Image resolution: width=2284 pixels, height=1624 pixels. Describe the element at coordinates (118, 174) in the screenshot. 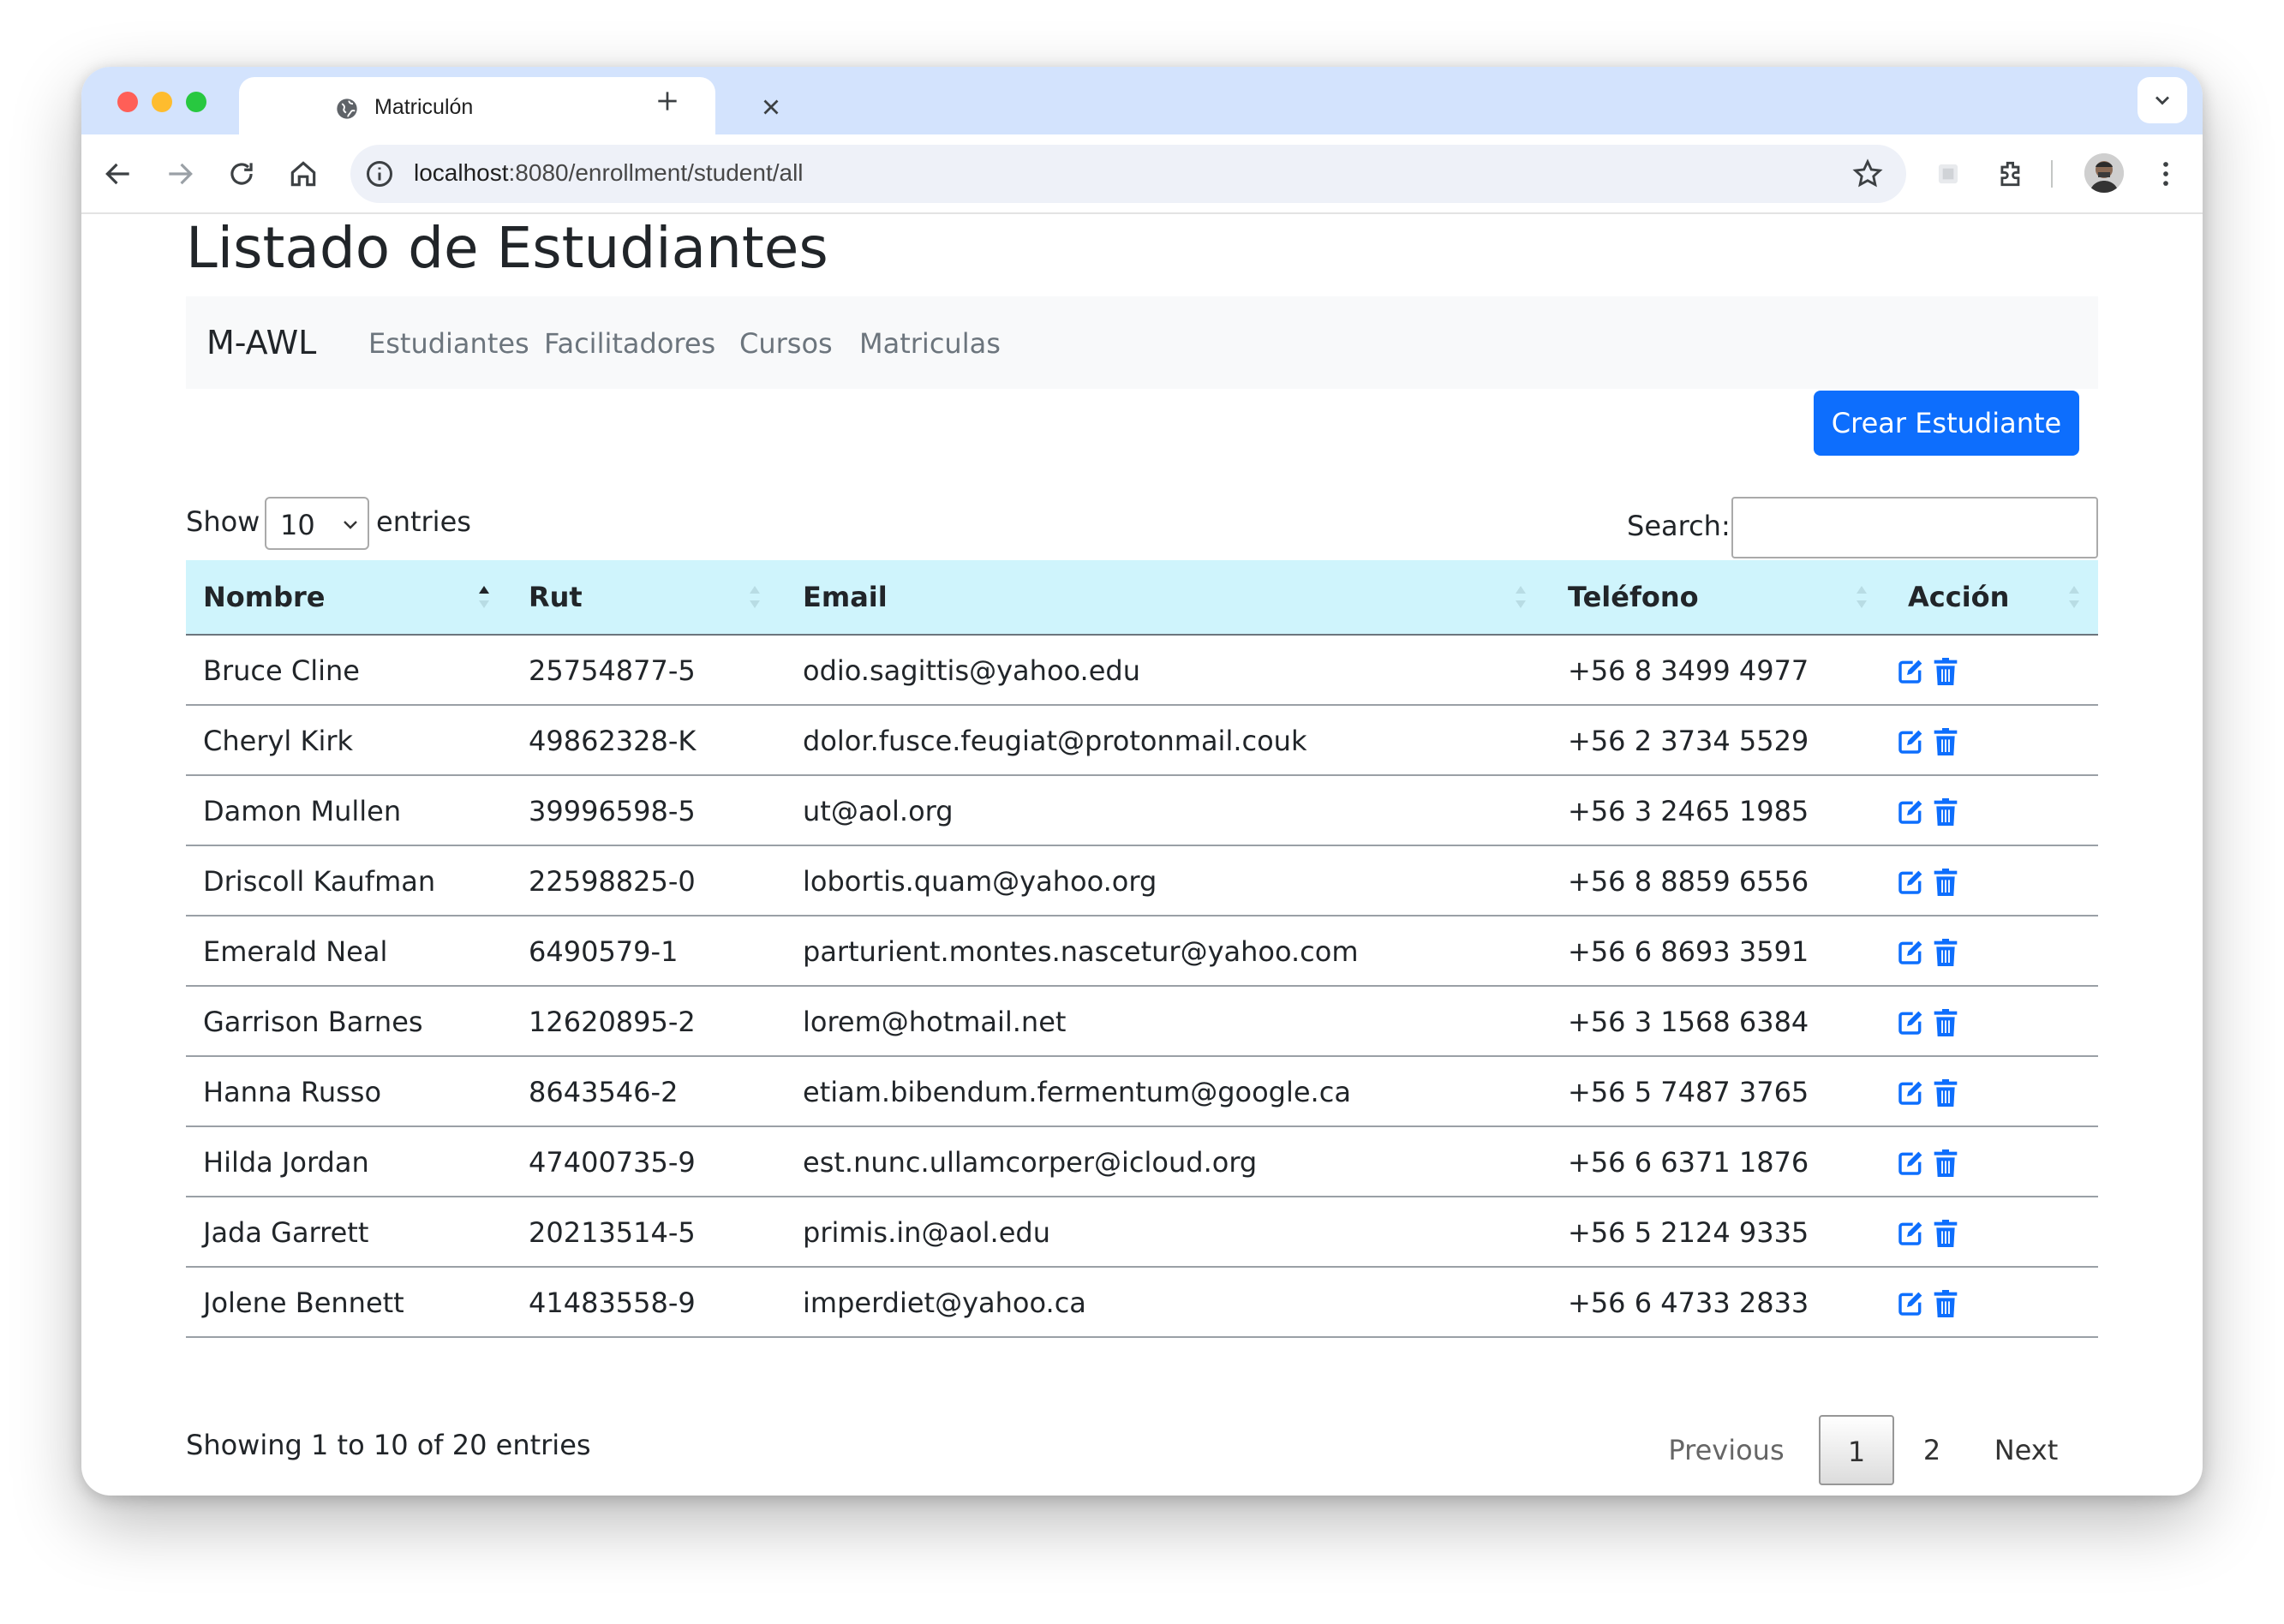

I see `back-arrow-icon` at that location.